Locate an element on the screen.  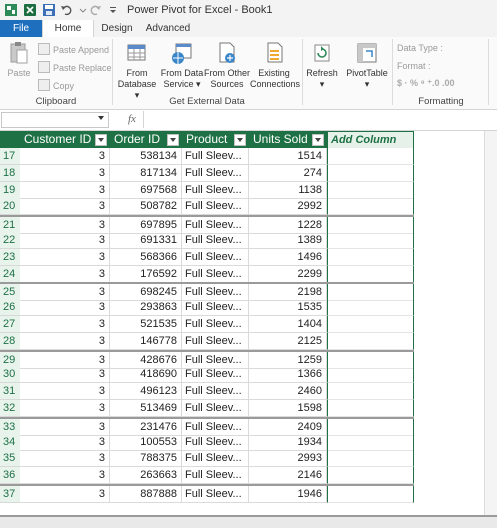
cell-order-id: 176592 is located at coordinates (146, 274).